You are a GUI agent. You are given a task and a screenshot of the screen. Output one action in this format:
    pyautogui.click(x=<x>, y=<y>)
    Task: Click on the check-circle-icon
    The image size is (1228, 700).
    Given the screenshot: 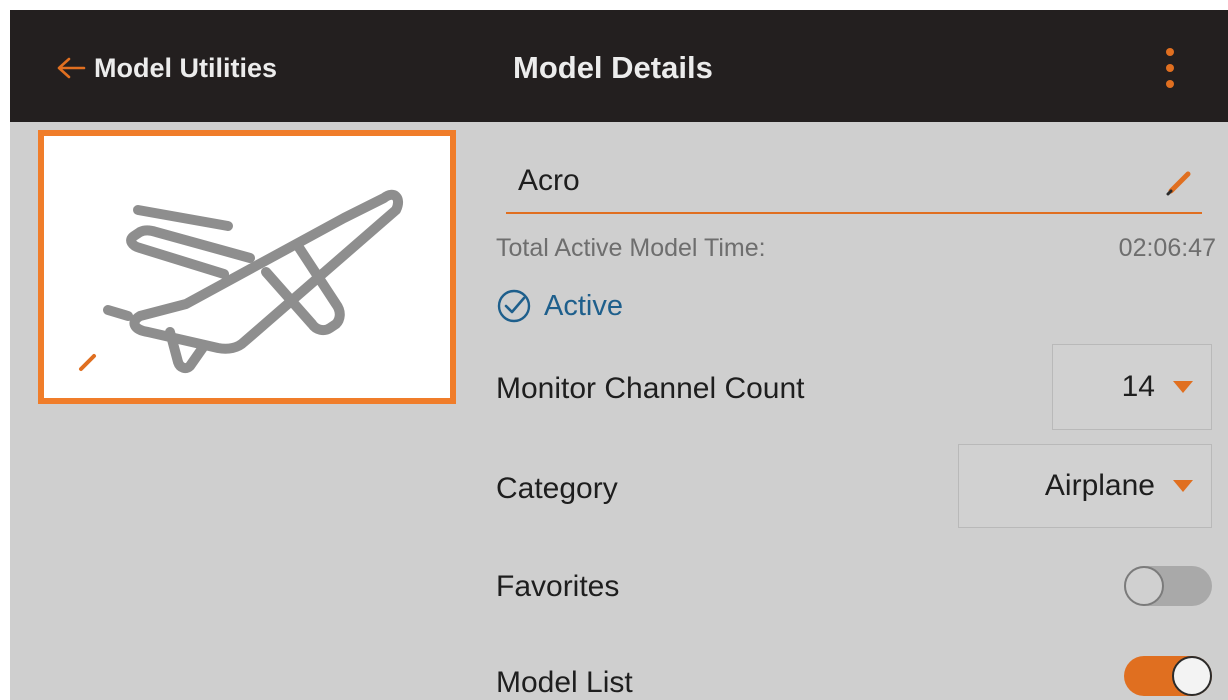 What is the action you would take?
    pyautogui.click(x=514, y=306)
    